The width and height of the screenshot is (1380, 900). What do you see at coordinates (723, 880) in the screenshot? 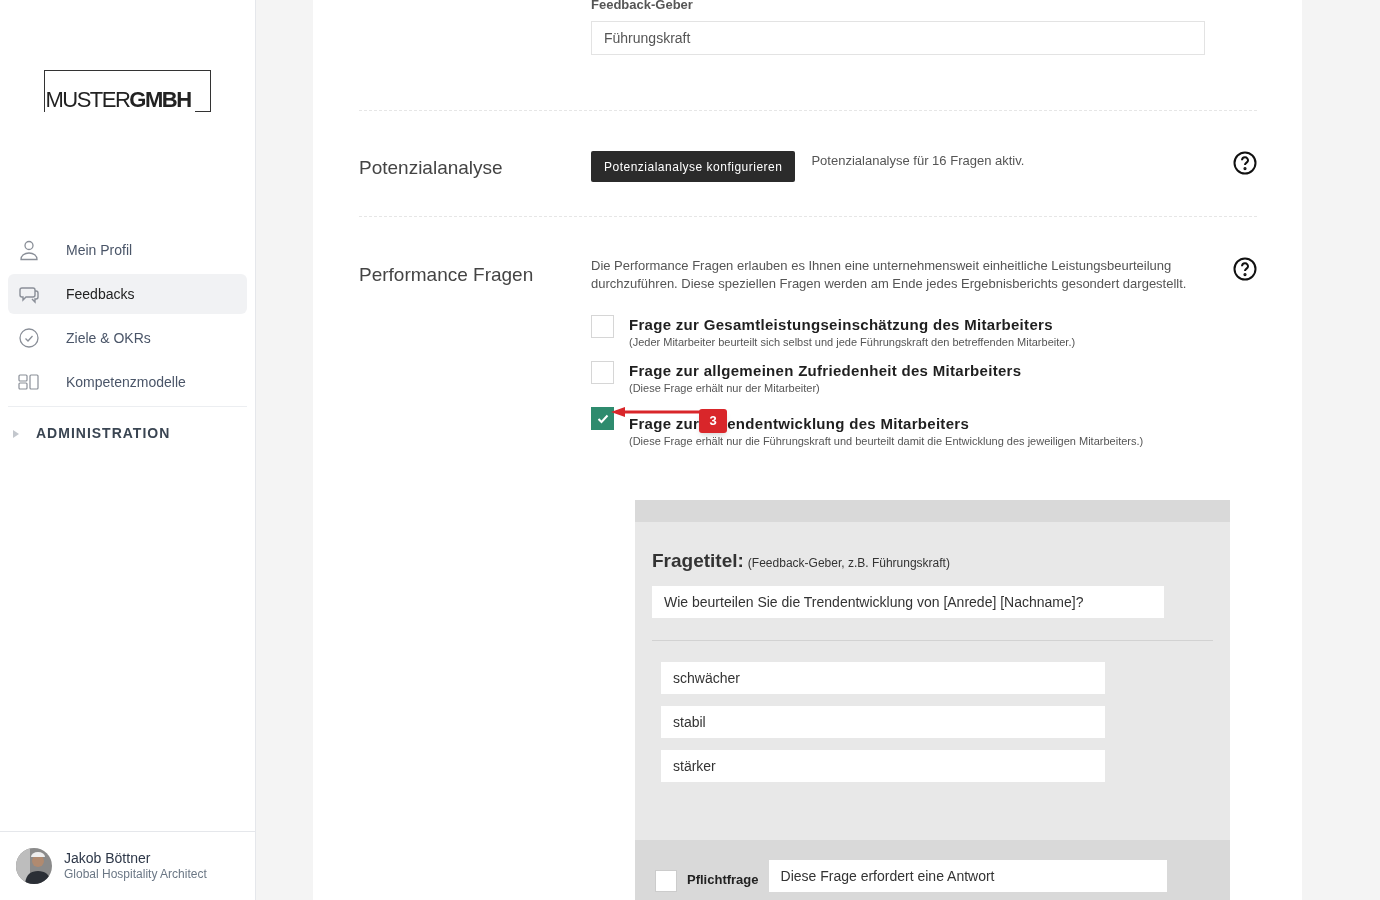
I see `required-label: Pflichtfrage` at bounding box center [723, 880].